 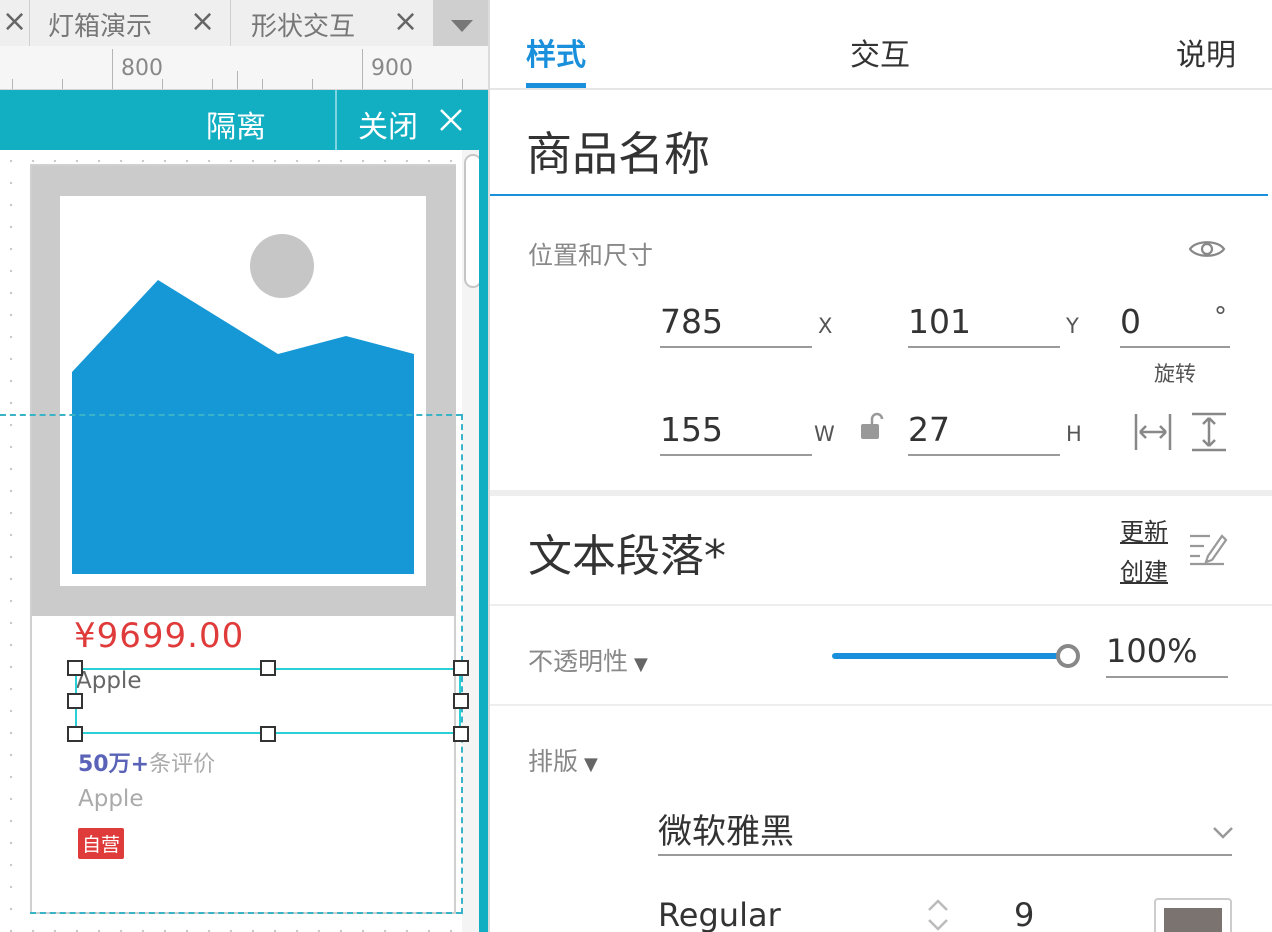 What do you see at coordinates (1167, 654) in the screenshot?
I see `opacity-input: 100%` at bounding box center [1167, 654].